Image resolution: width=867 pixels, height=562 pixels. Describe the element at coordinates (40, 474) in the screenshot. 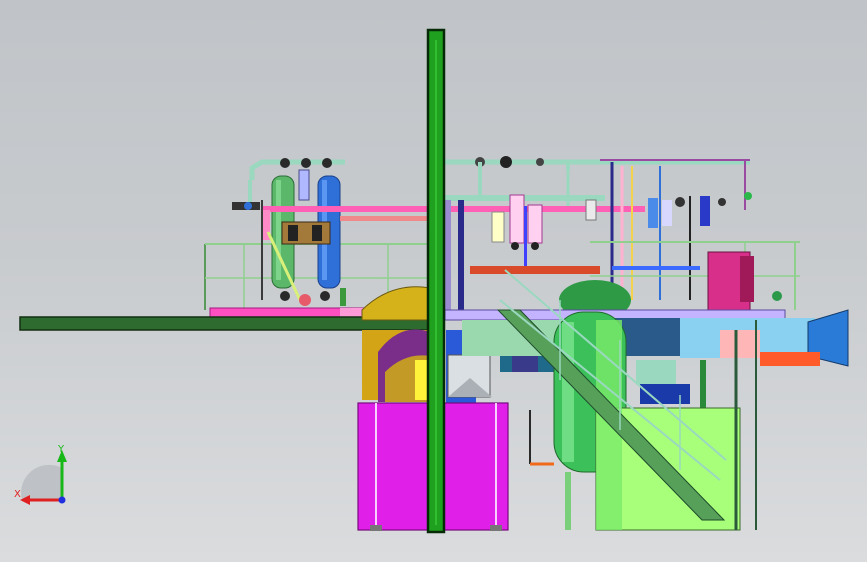

I see `orientation-triad: Y X` at that location.